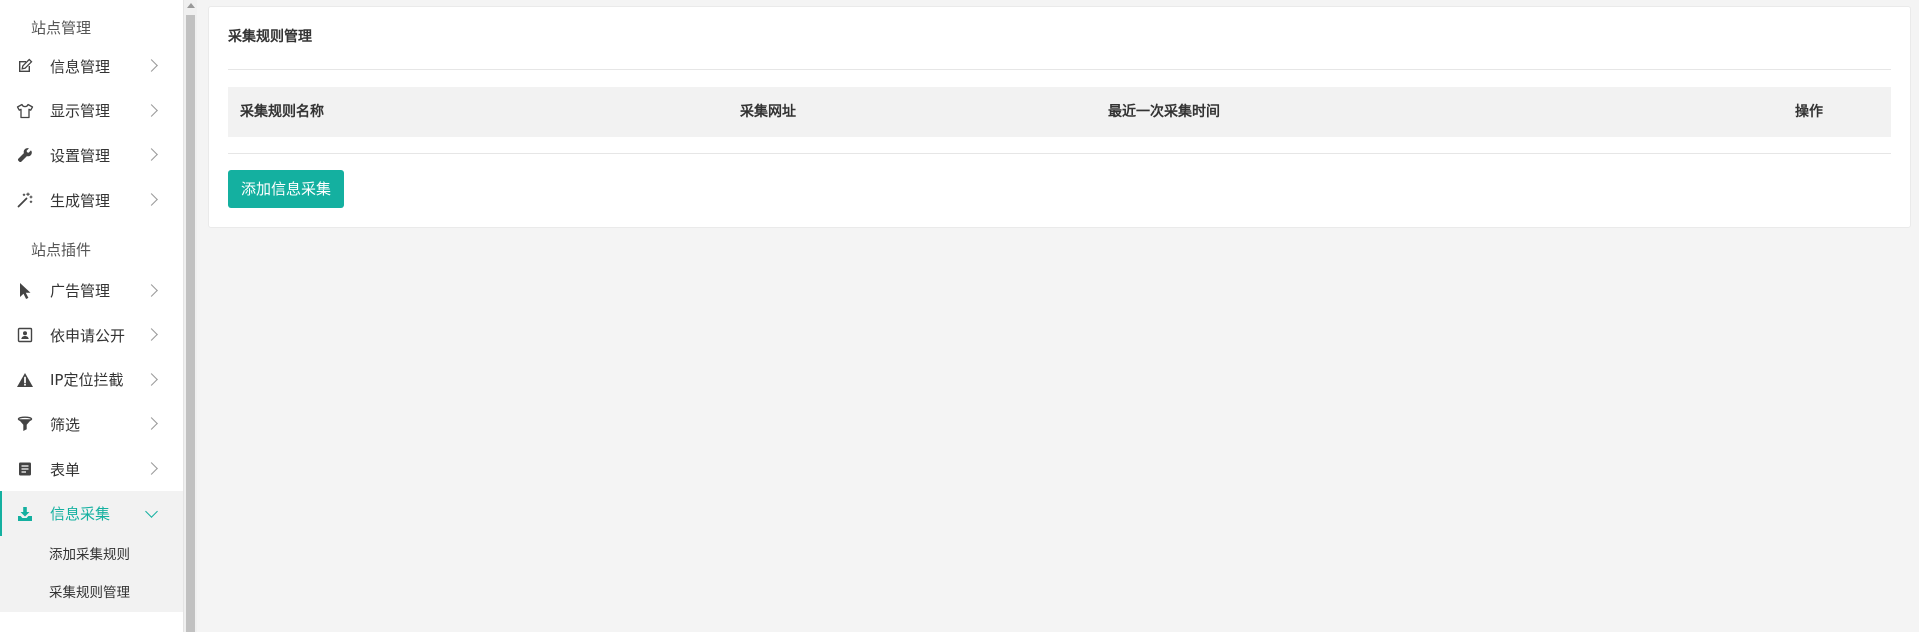 This screenshot has height=632, width=1919. What do you see at coordinates (80, 291) in the screenshot?
I see `sidebar-item-label: 广告管理` at bounding box center [80, 291].